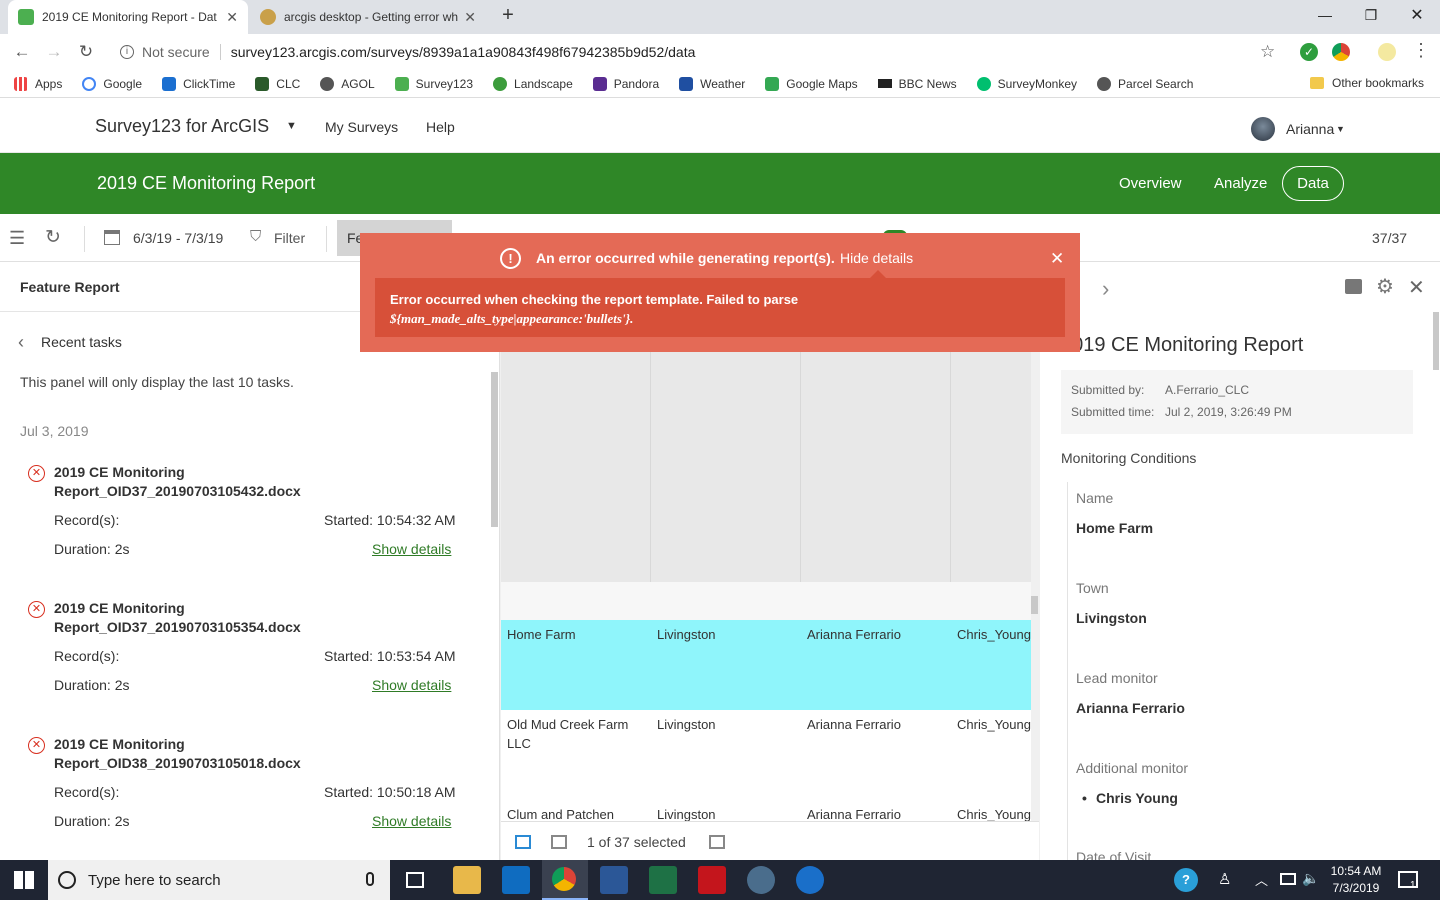  Describe the element at coordinates (761, 880) in the screenshot. I see `arcgis-icon` at that location.